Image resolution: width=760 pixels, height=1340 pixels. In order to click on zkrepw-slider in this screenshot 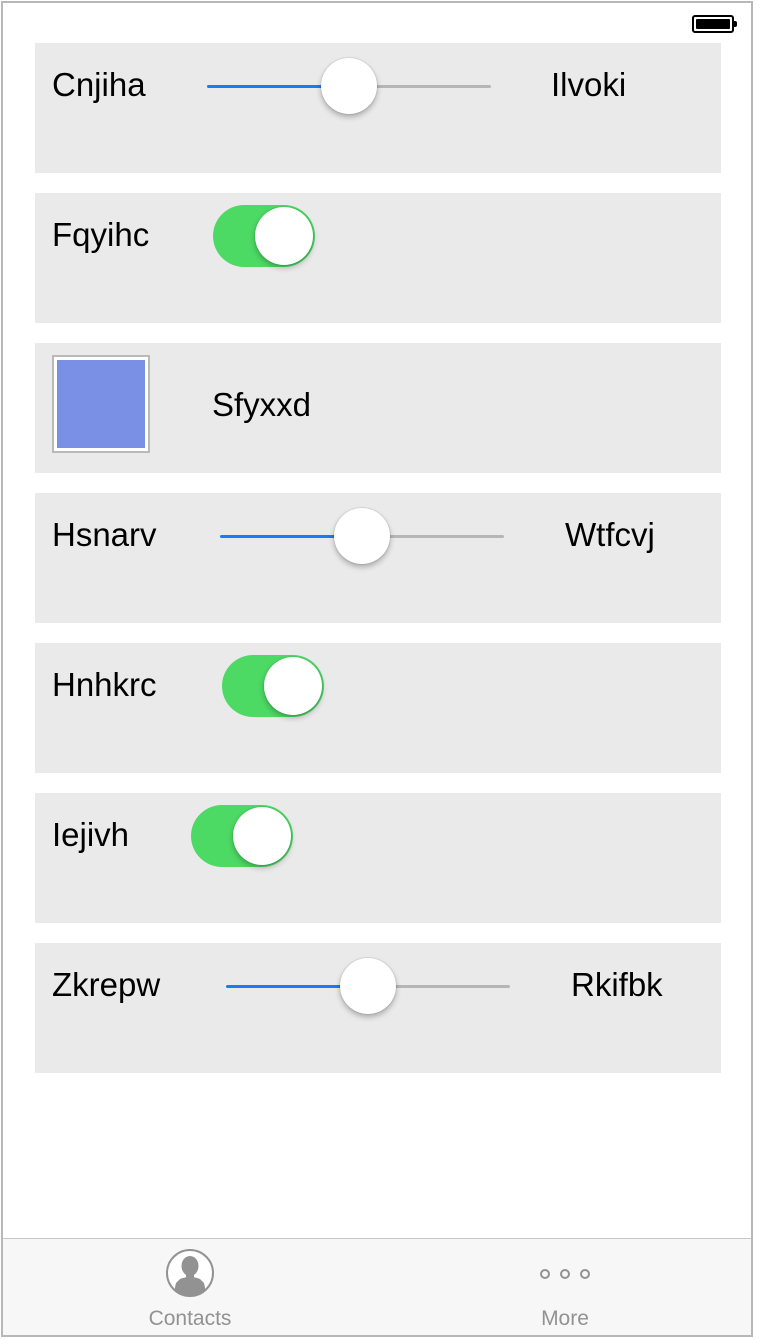, I will do `click(368, 986)`.